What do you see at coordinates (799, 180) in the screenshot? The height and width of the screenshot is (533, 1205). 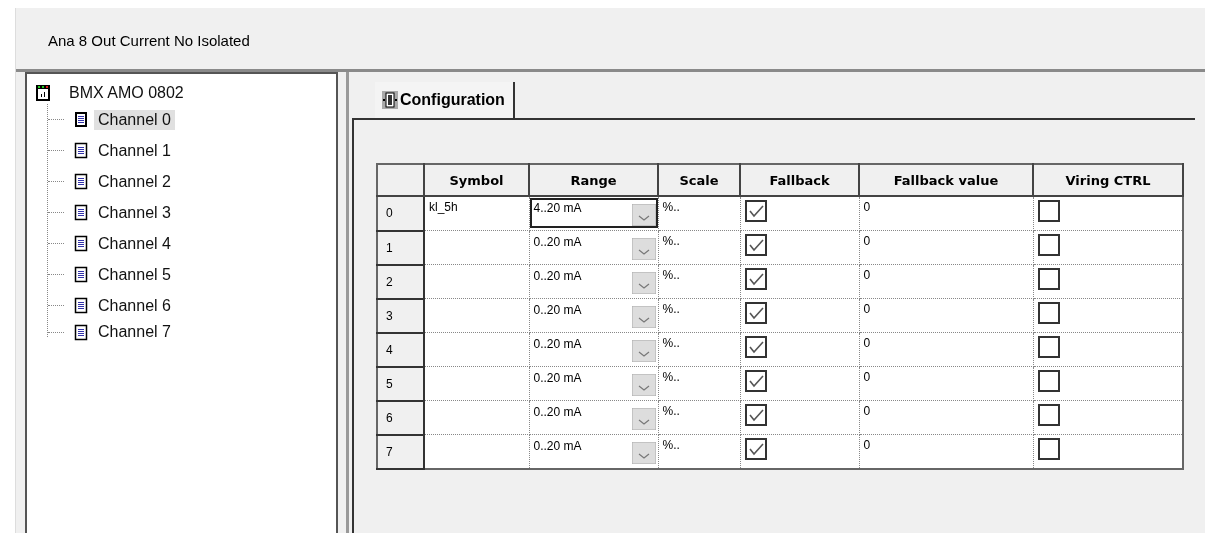 I see `column-header: Fallback` at bounding box center [799, 180].